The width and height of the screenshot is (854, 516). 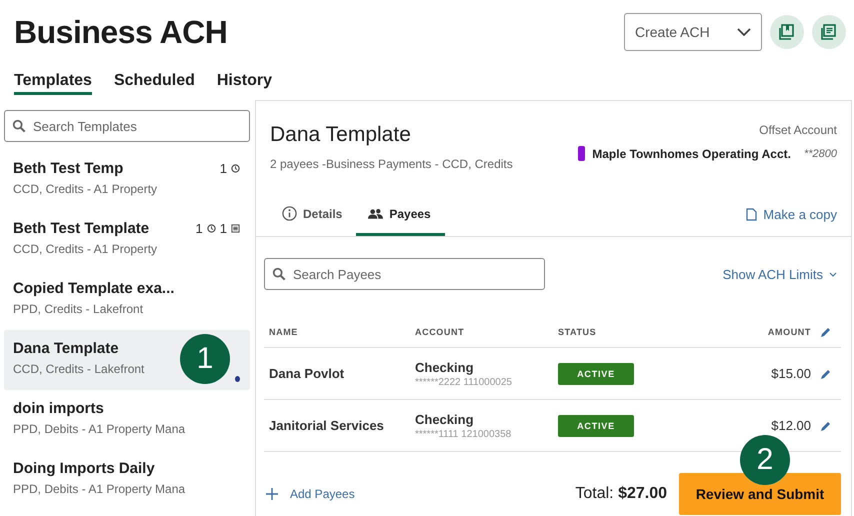 What do you see at coordinates (127, 480) in the screenshot?
I see `template-item: Doing Imports Daily PPD, Debits - A1 Property Mana` at bounding box center [127, 480].